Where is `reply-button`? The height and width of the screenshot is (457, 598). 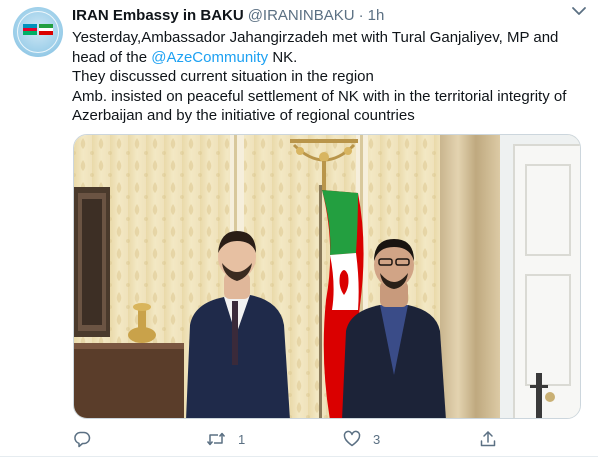 reply-button is located at coordinates (88, 439).